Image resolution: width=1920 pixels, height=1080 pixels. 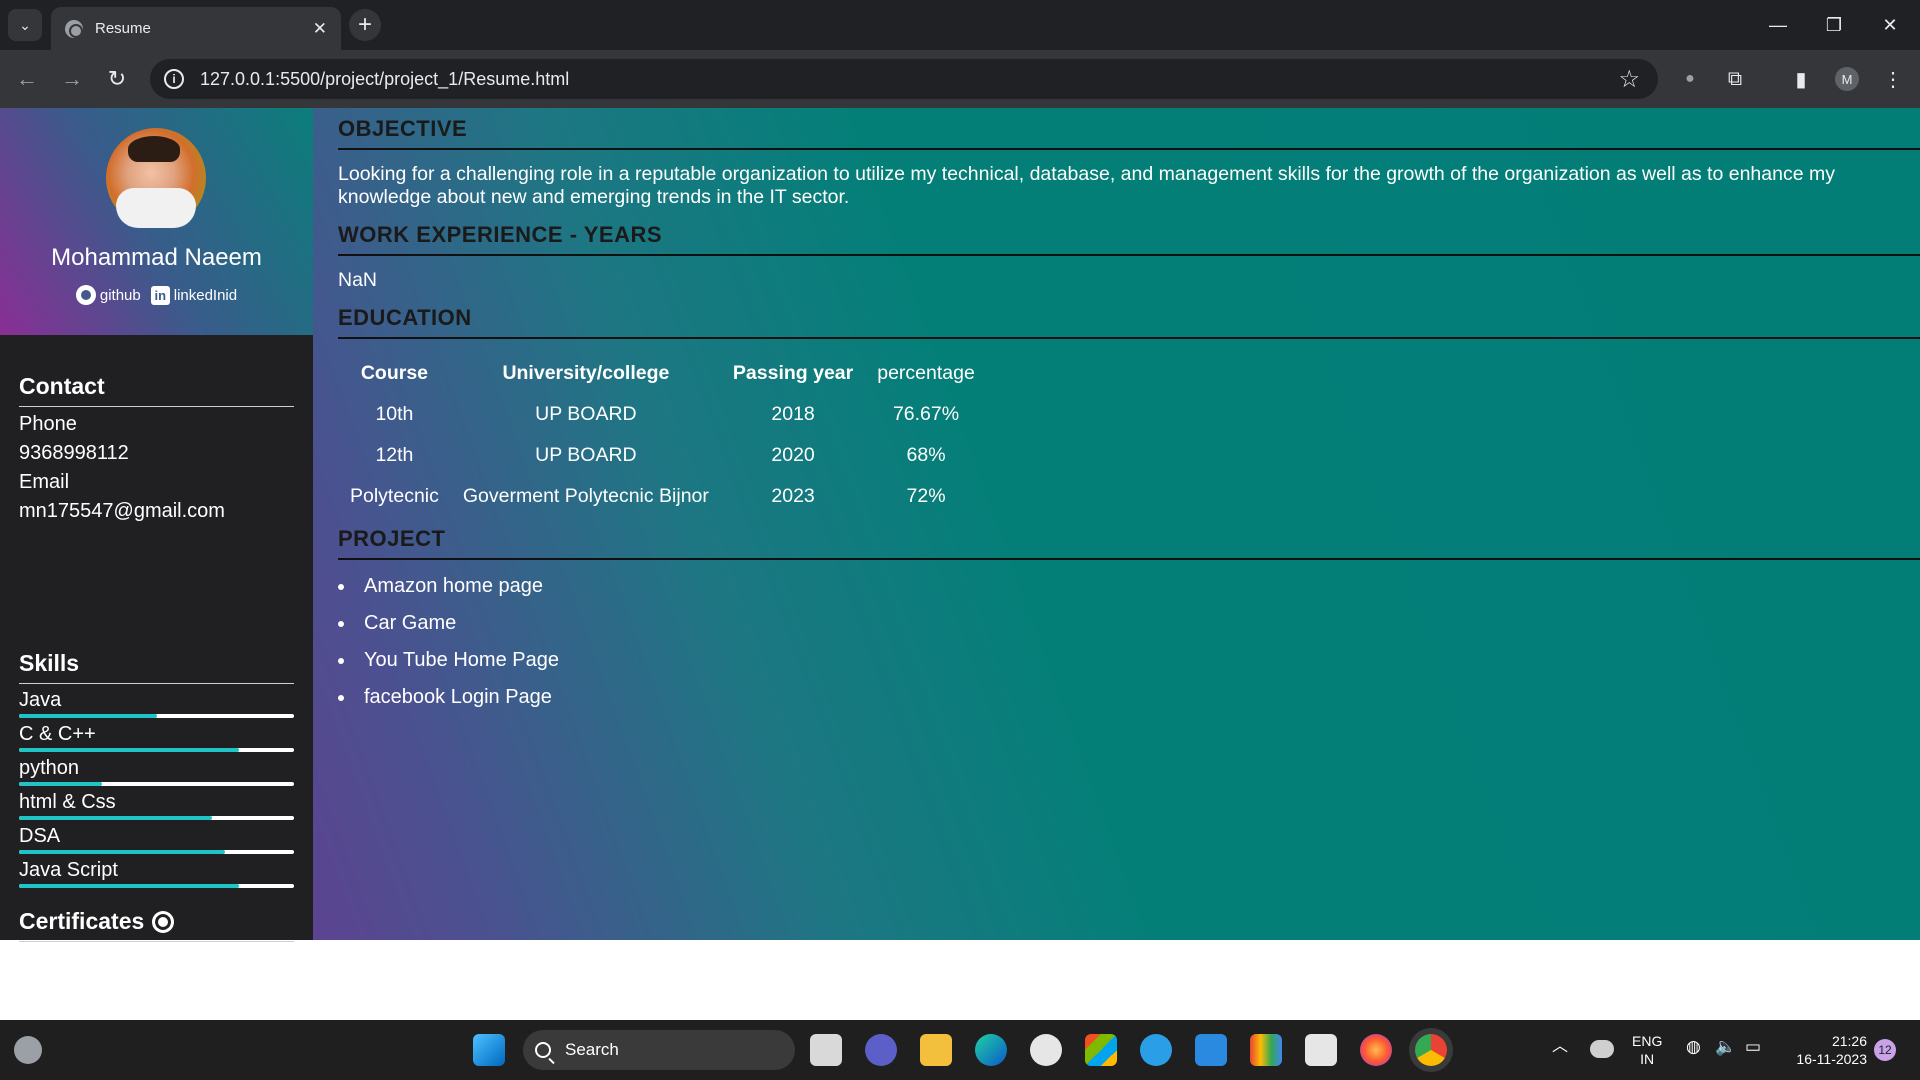 What do you see at coordinates (793, 414) in the screenshot?
I see `table-cell: 2018` at bounding box center [793, 414].